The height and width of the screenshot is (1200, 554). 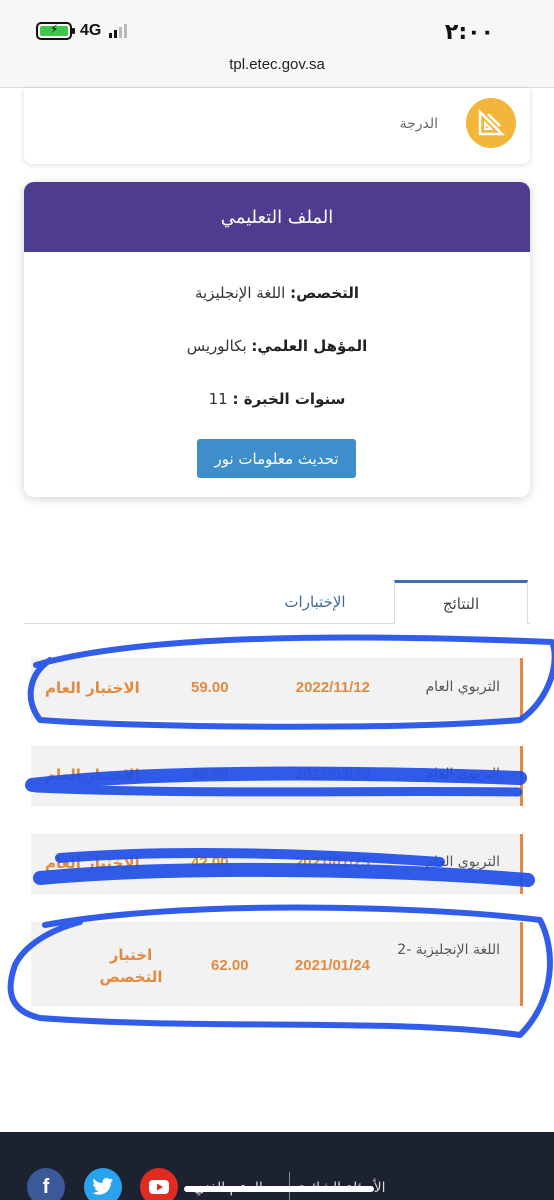 I want to click on profile-title: الملف التعليمي, so click(x=277, y=217).